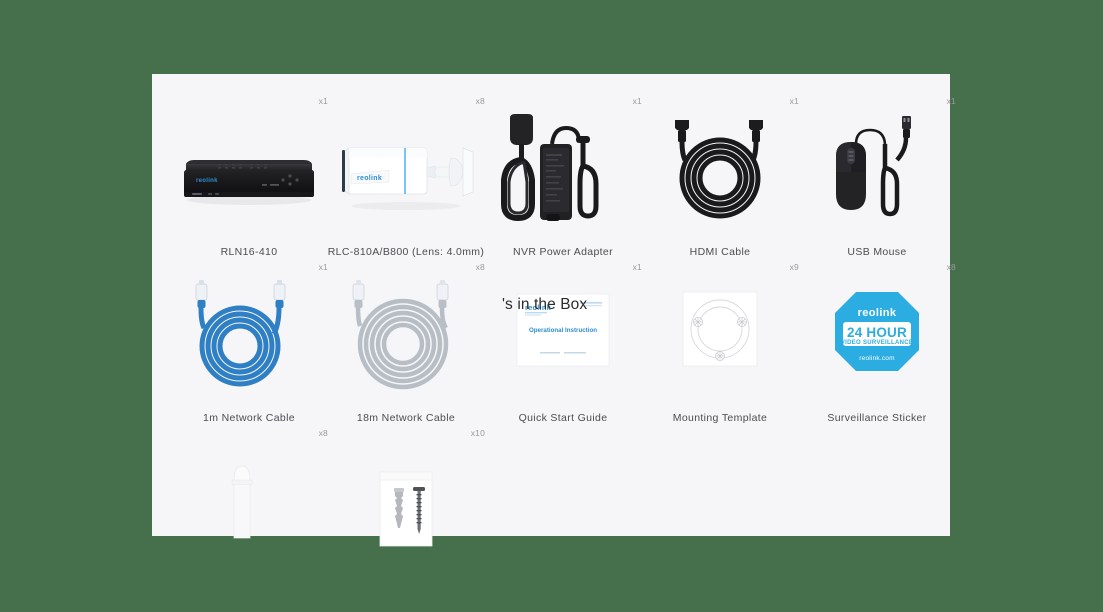 Image resolution: width=1103 pixels, height=612 pixels. Describe the element at coordinates (563, 172) in the screenshot. I see `power-adapter-image` at that location.